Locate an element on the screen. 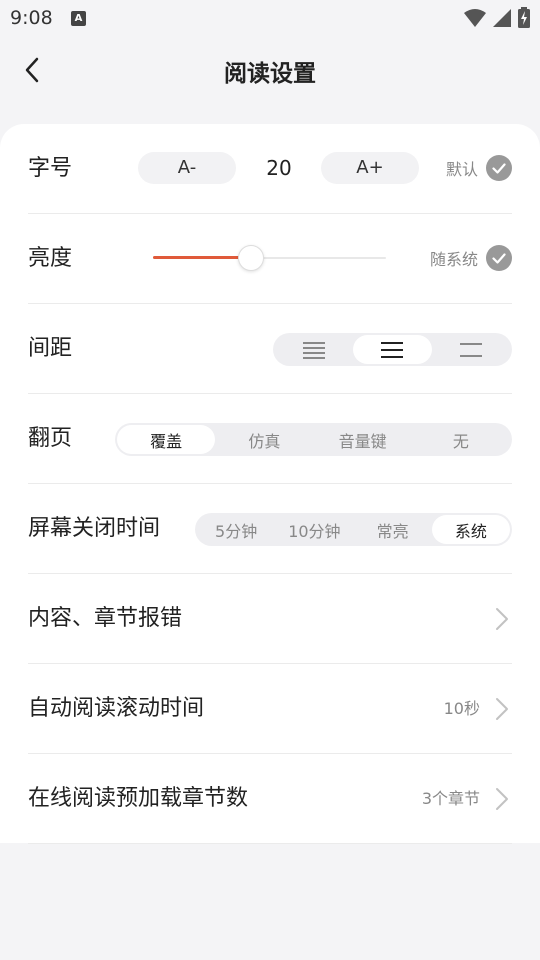  report-error-label: 内容、章节报错 is located at coordinates (105, 618).